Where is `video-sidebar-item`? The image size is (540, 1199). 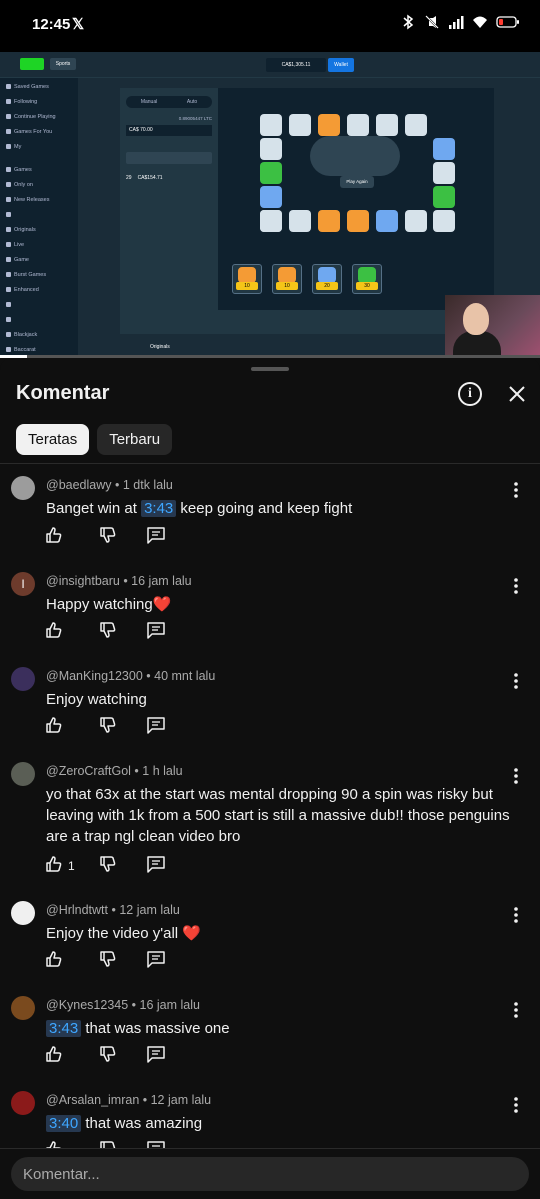 video-sidebar-item is located at coordinates (39, 319).